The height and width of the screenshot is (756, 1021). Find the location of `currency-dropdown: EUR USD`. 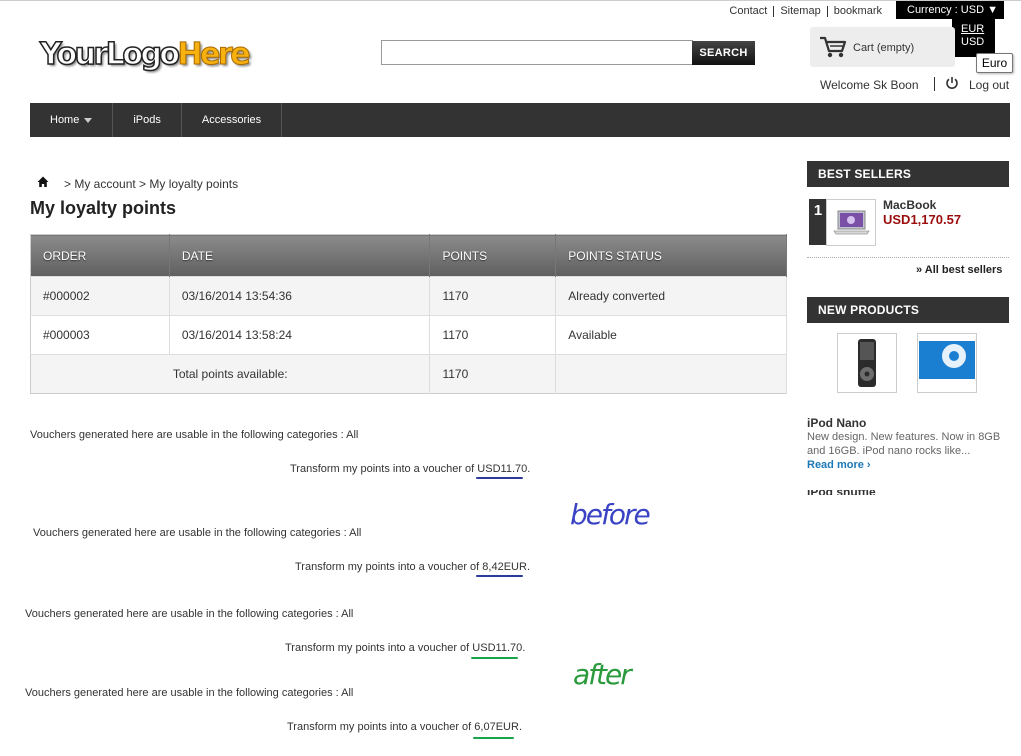

currency-dropdown: EUR USD is located at coordinates (973, 38).